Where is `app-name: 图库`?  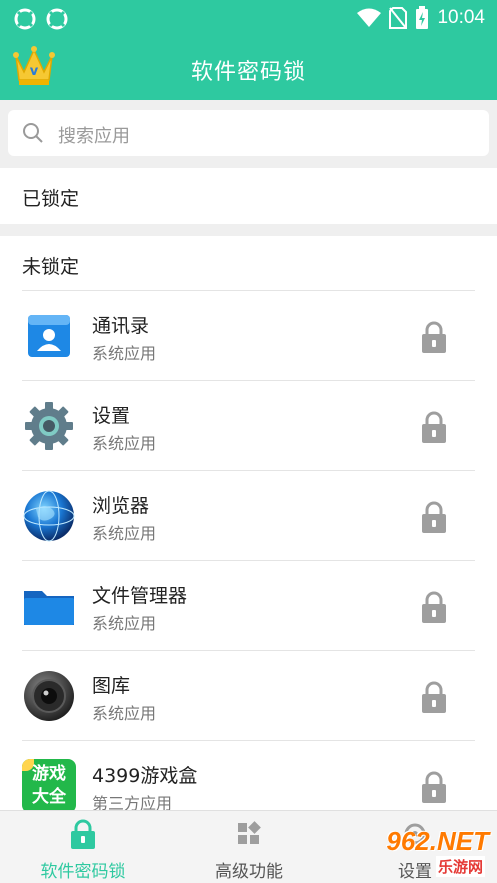
app-name: 图库 is located at coordinates (111, 686).